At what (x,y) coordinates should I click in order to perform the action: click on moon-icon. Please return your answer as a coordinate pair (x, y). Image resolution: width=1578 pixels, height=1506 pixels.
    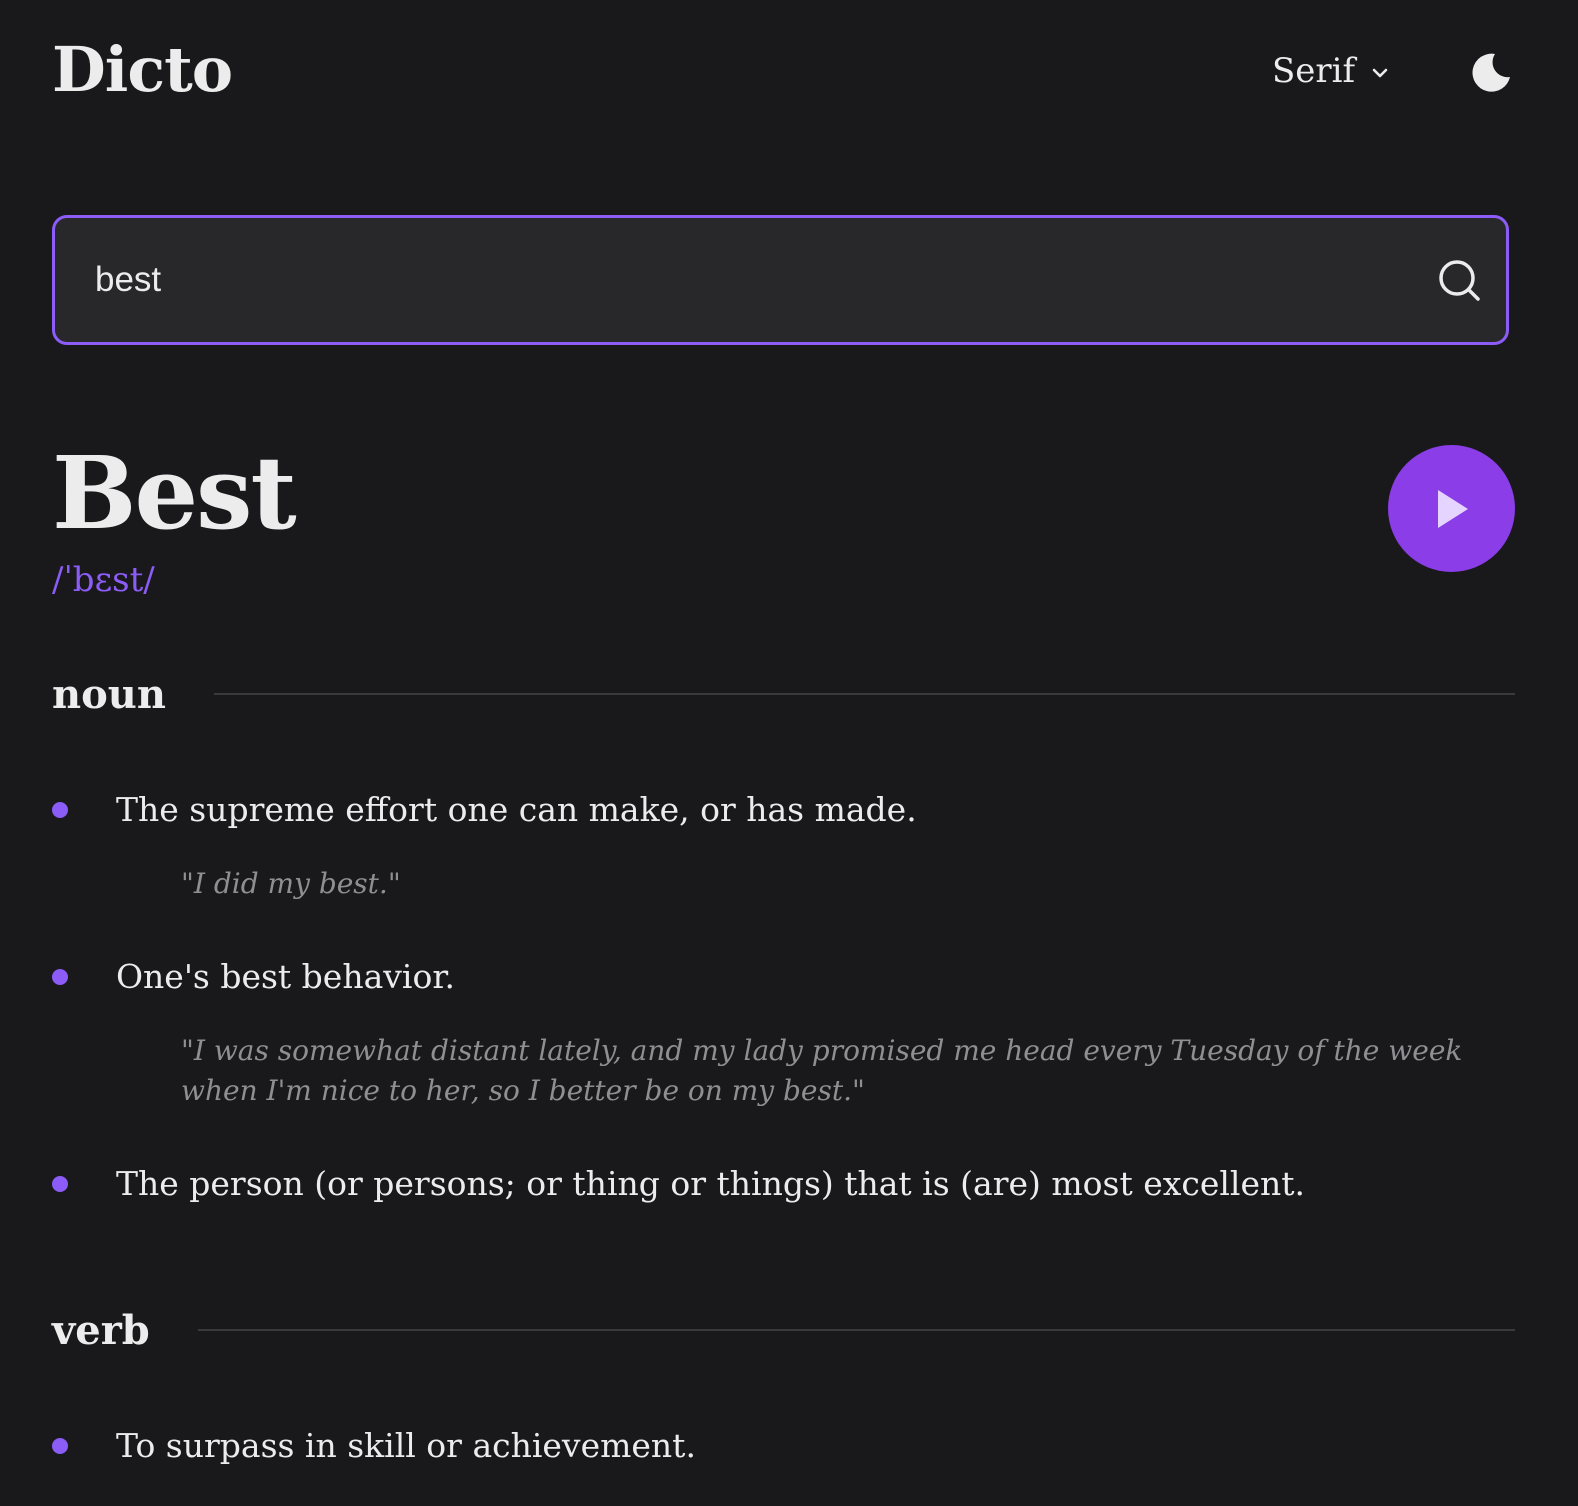
    Looking at the image, I should click on (1491, 72).